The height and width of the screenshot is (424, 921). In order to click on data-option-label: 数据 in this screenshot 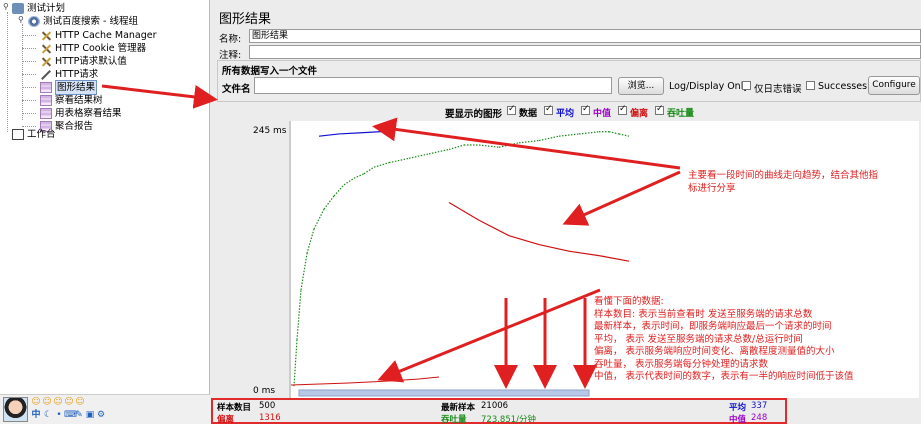, I will do `click(528, 114)`.